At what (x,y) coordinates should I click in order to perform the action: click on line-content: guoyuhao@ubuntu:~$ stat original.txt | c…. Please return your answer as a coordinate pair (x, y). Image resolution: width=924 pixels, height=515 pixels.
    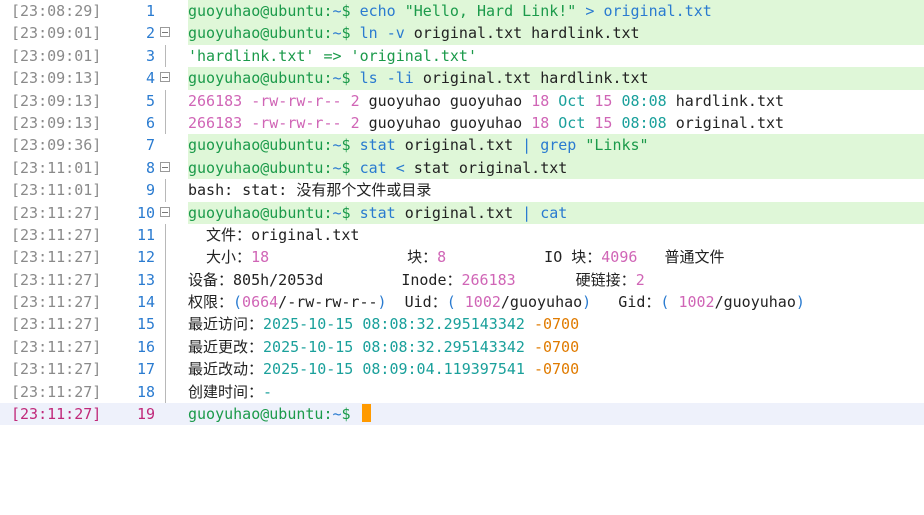
    Looking at the image, I should click on (556, 212).